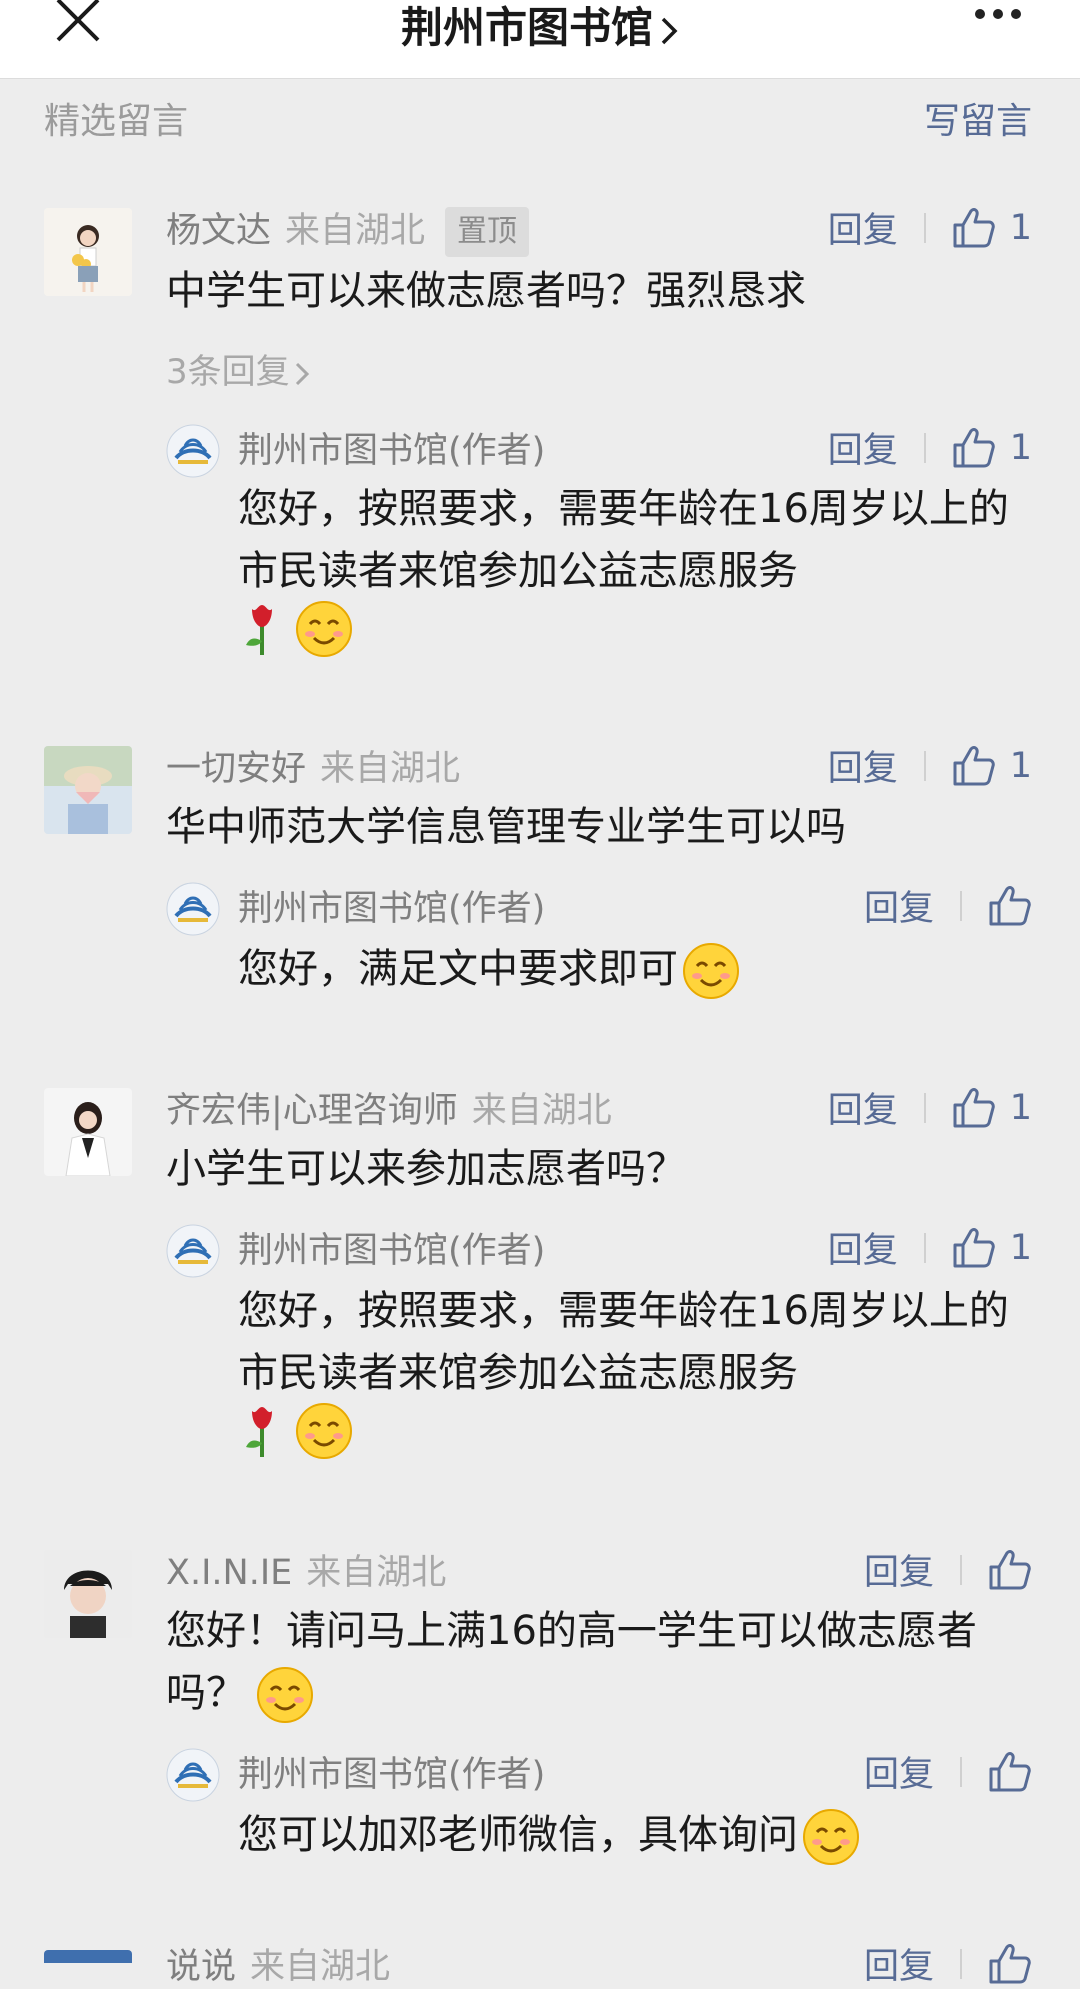 The height and width of the screenshot is (1989, 1080). I want to click on commenter-name: X.I.N.IE, so click(229, 1573).